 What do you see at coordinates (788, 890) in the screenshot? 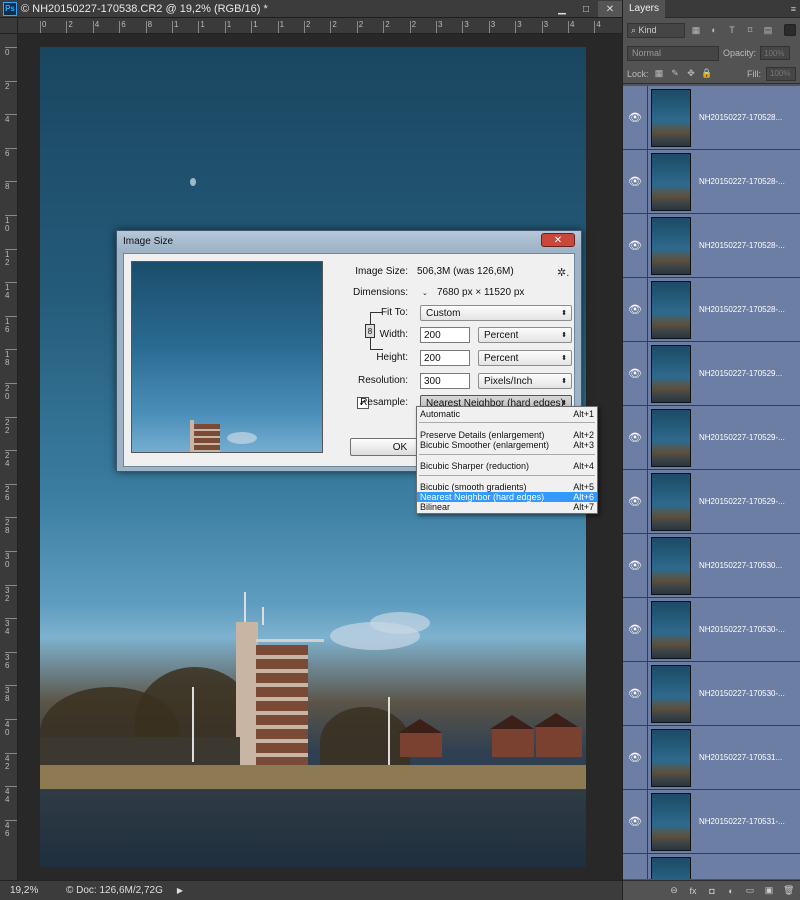
I see `trash-icon: 🗑` at bounding box center [788, 890].